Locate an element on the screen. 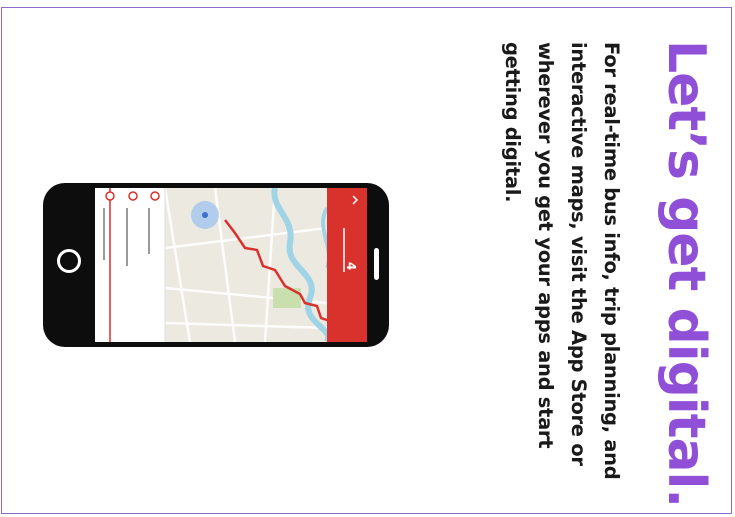 The height and width of the screenshot is (517, 735). current-location-icon is located at coordinates (205, 215).